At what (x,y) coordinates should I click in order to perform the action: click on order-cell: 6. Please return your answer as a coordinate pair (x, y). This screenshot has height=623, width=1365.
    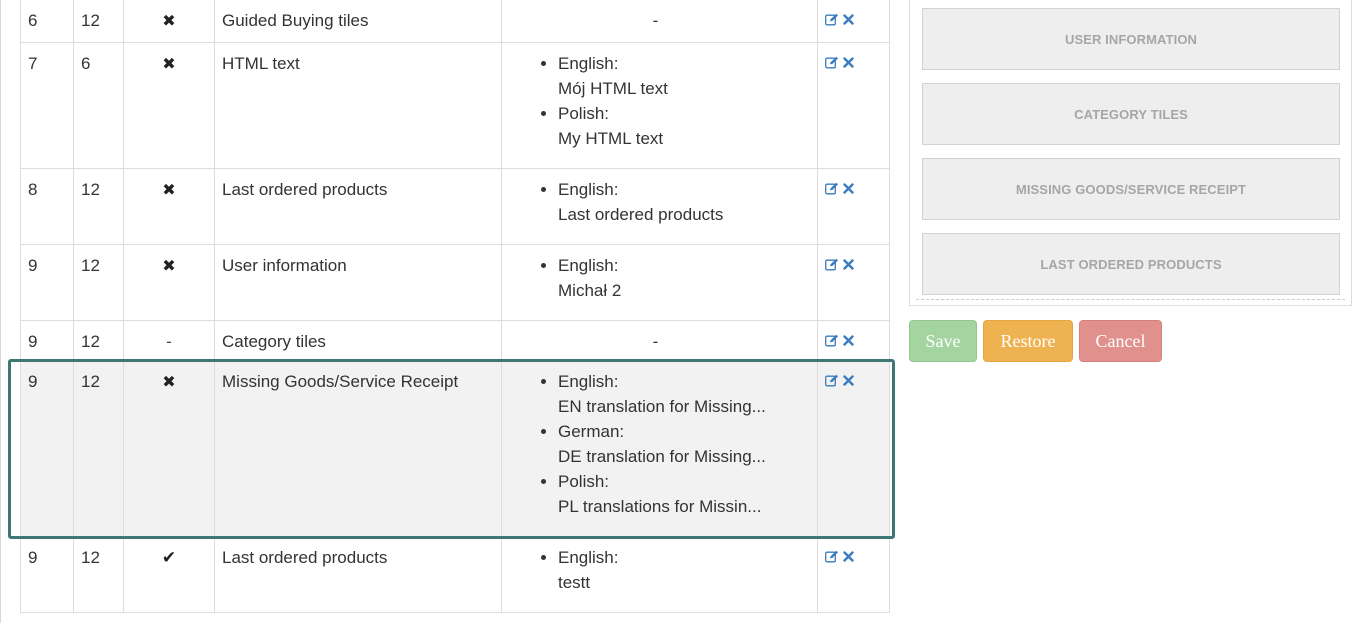
    Looking at the image, I should click on (47, 21).